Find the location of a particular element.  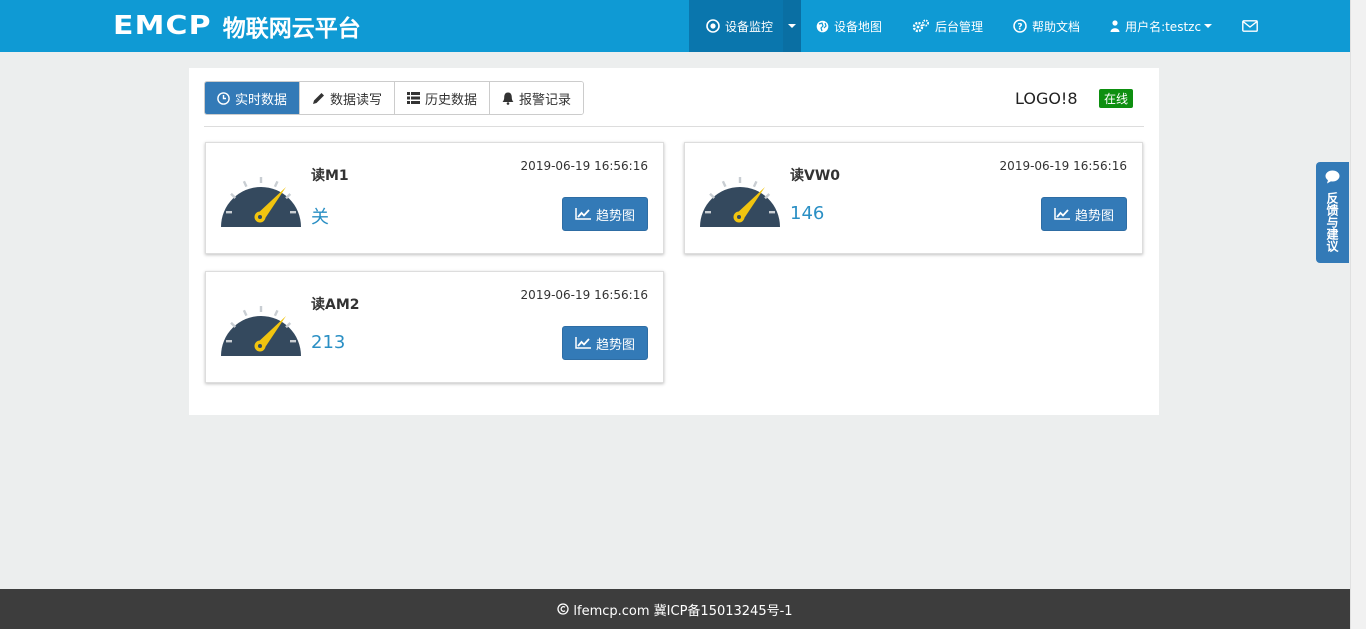

nav-admin-label: 后台管理 is located at coordinates (959, 26).